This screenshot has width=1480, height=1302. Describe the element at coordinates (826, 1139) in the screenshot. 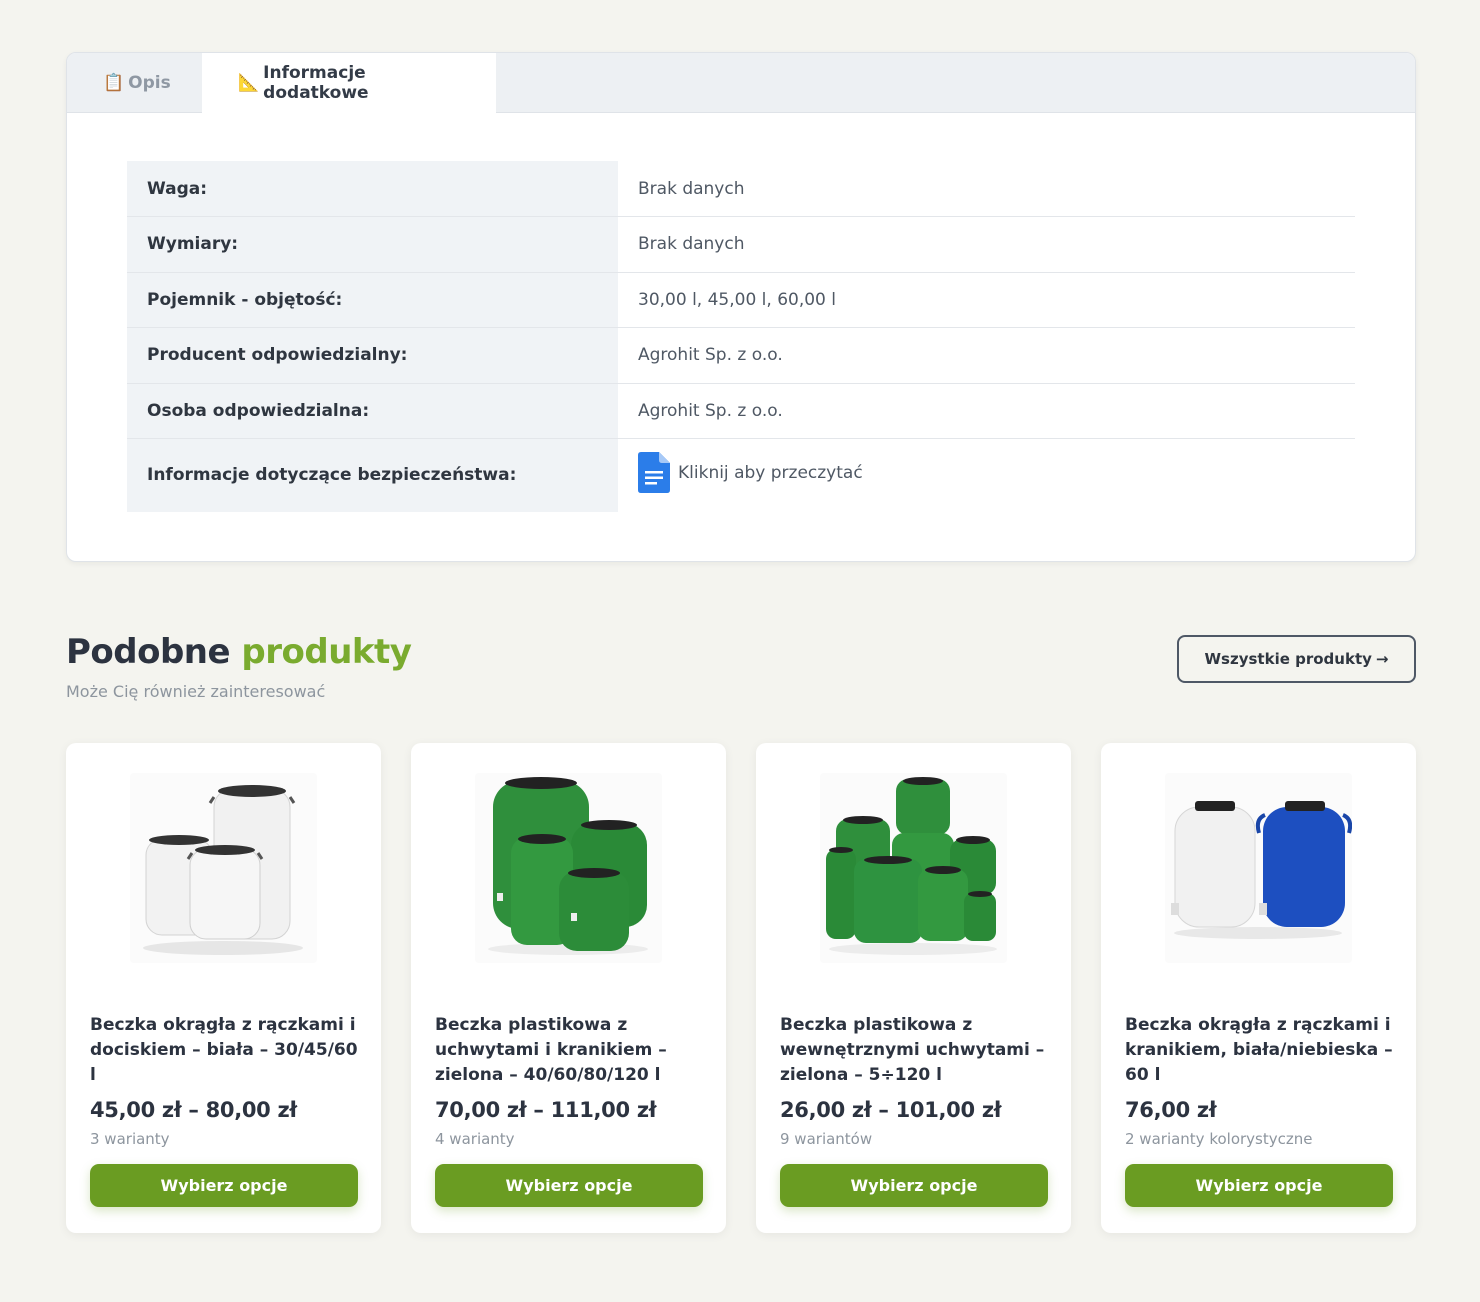

I see `product-variants: 9 wariantów` at that location.